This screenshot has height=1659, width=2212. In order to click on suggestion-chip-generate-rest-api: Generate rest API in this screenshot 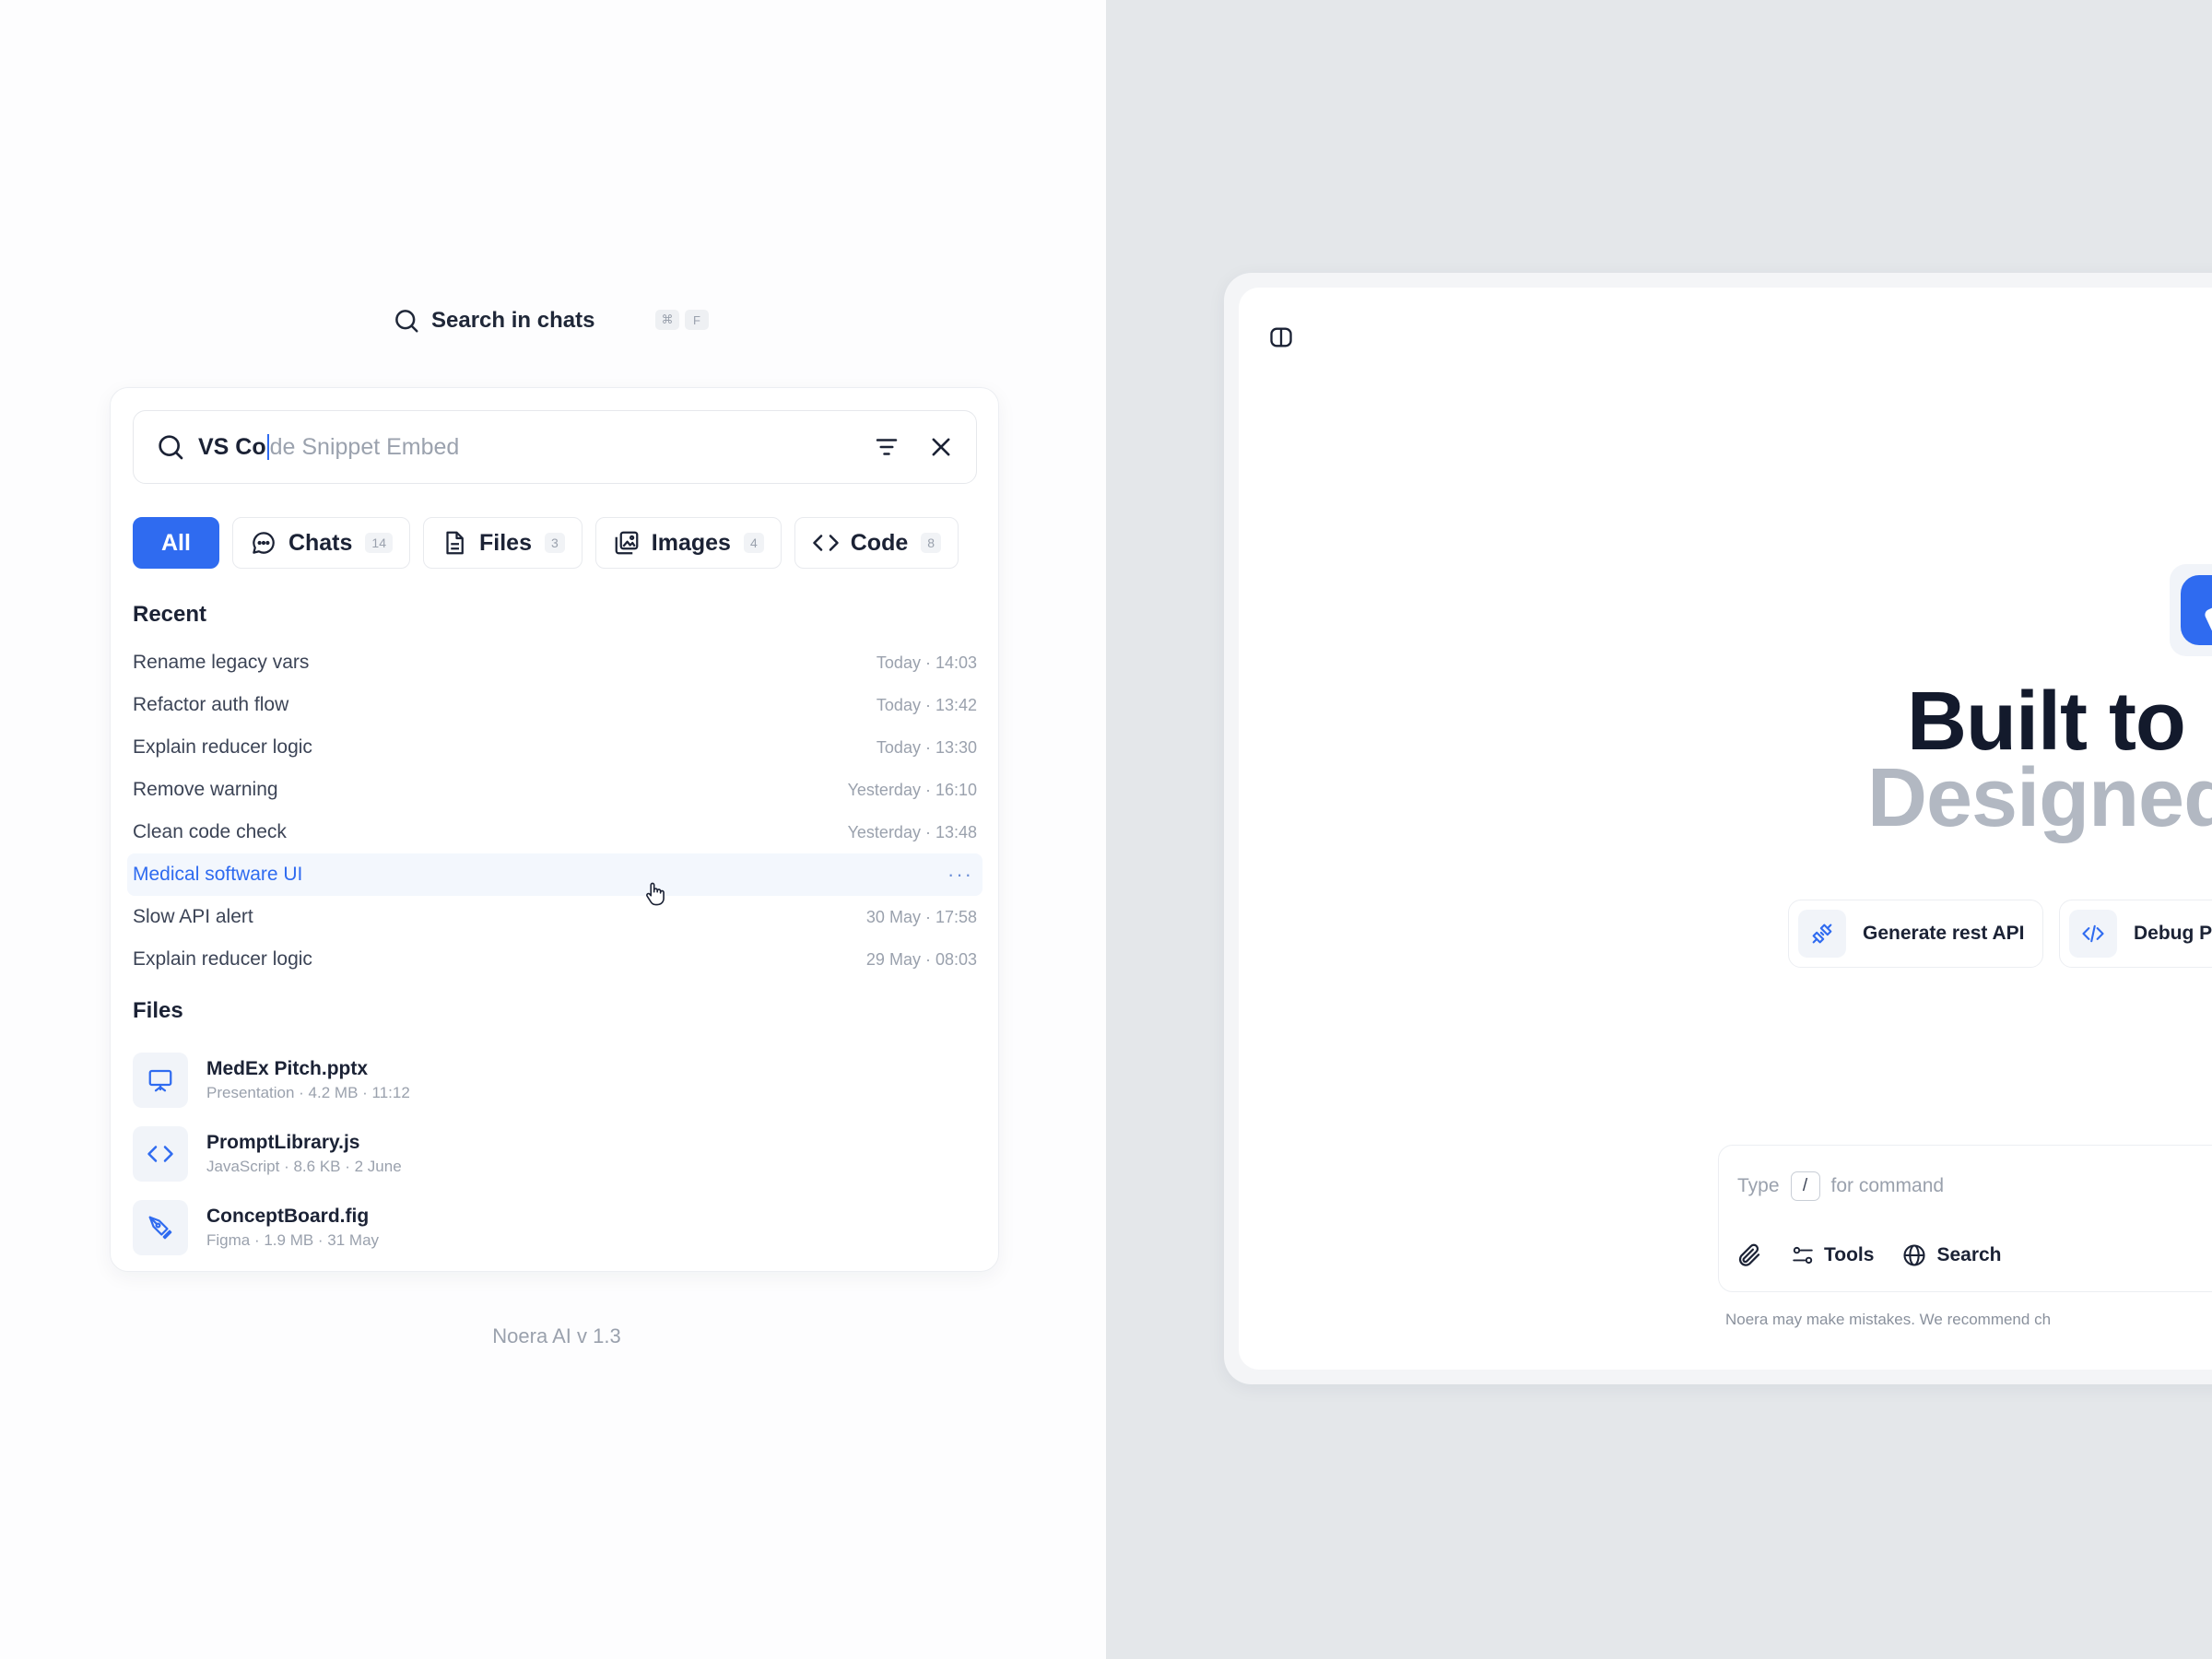, I will do `click(1916, 934)`.